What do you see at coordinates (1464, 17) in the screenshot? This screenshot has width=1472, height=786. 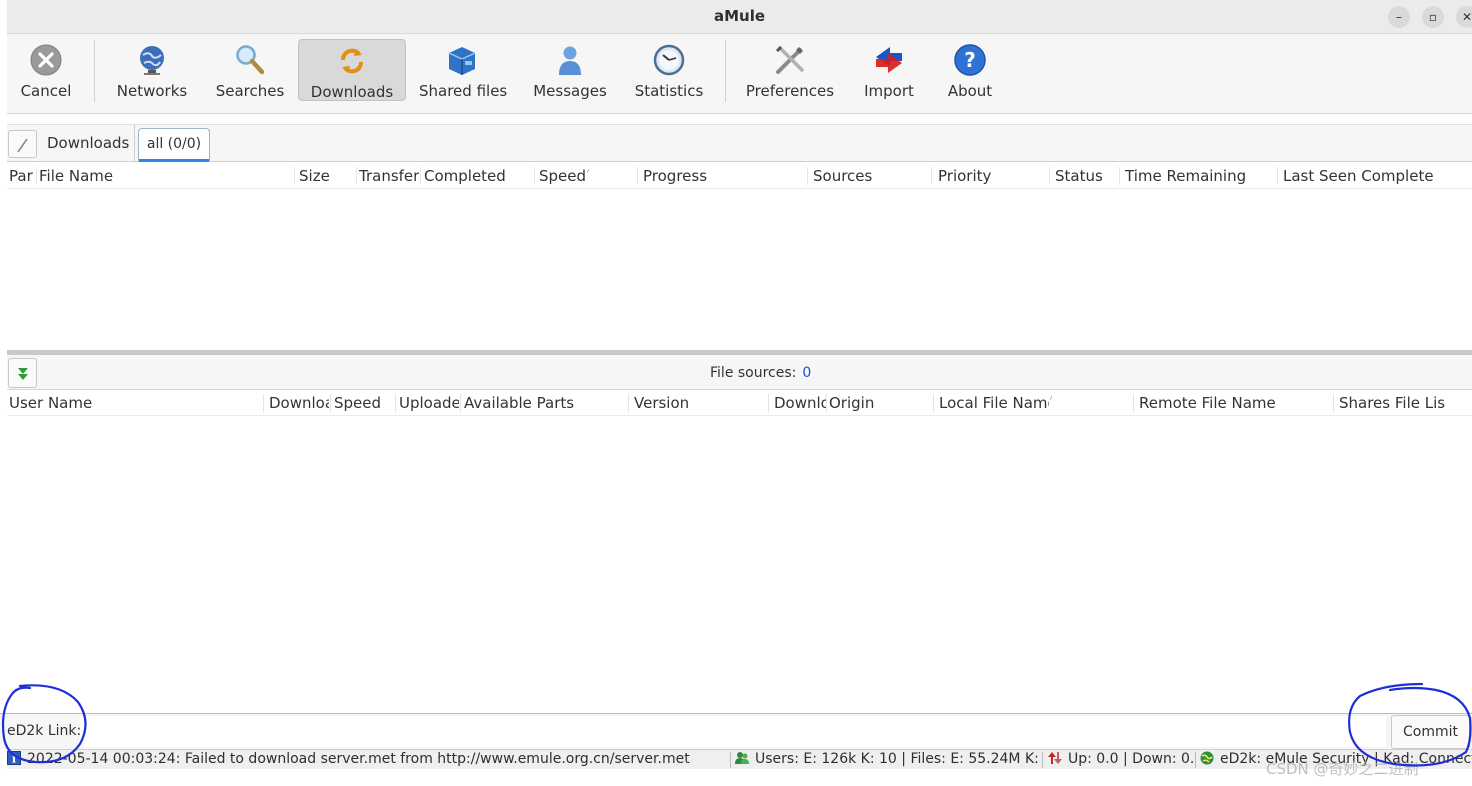 I see `close-window-button: ✕` at bounding box center [1464, 17].